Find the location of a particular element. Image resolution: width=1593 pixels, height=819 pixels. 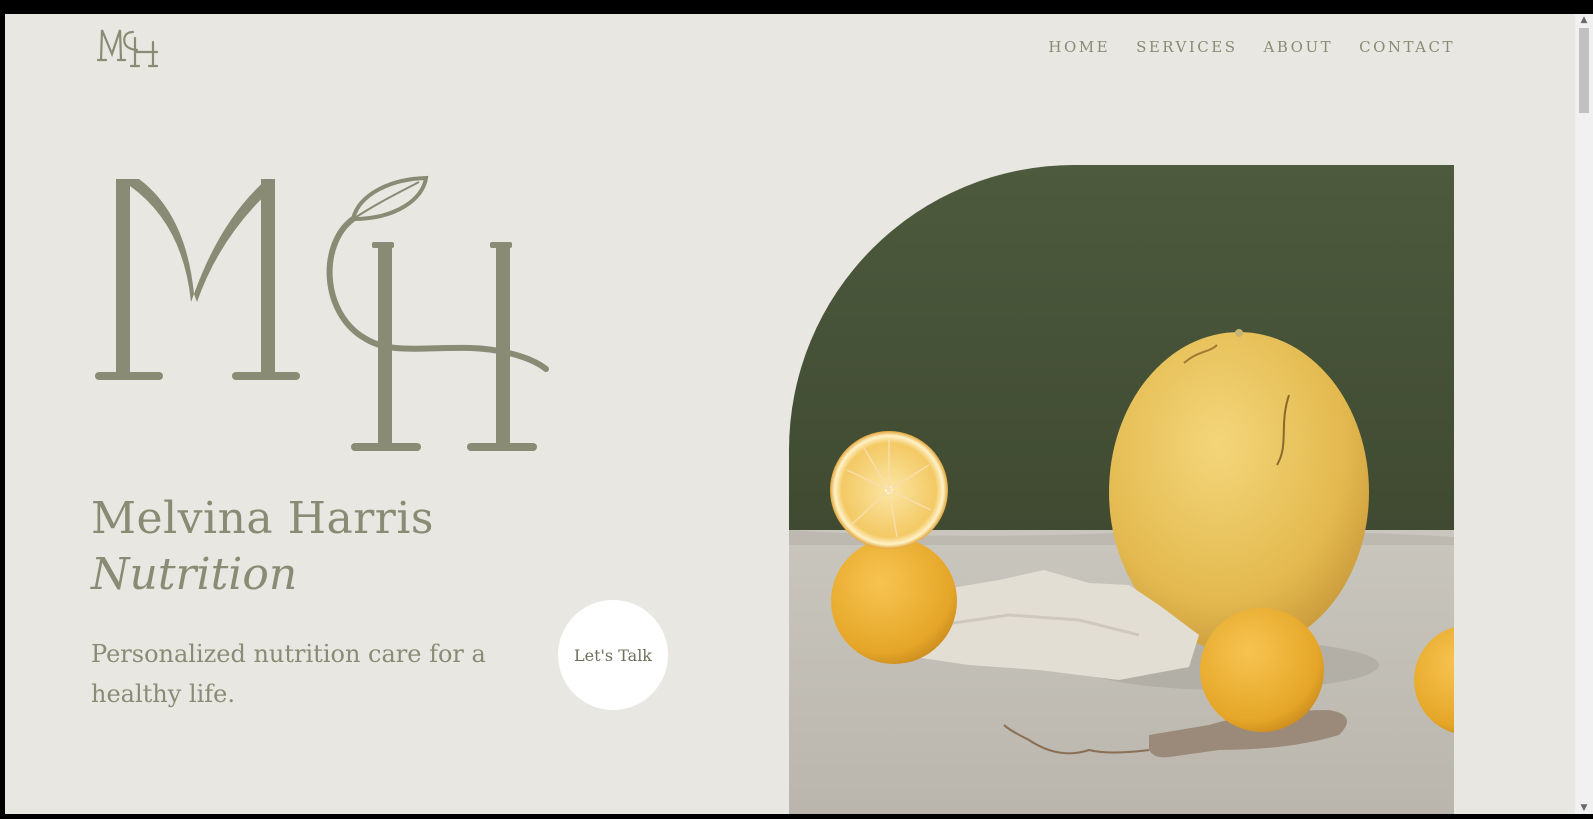

scrollbar-thumb is located at coordinates (1584, 70).